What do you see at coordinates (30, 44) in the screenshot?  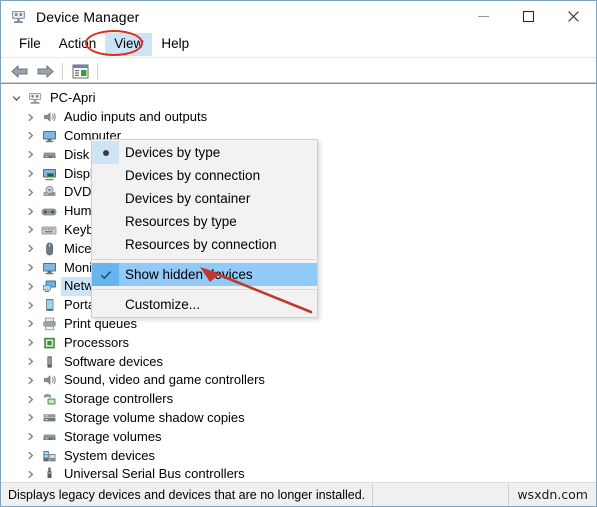 I see `menu-file: File` at bounding box center [30, 44].